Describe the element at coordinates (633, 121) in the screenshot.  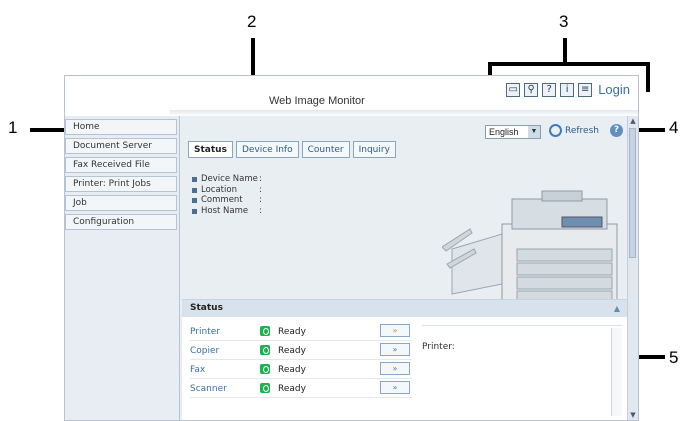
I see `scroll-up-icon: ▲` at that location.